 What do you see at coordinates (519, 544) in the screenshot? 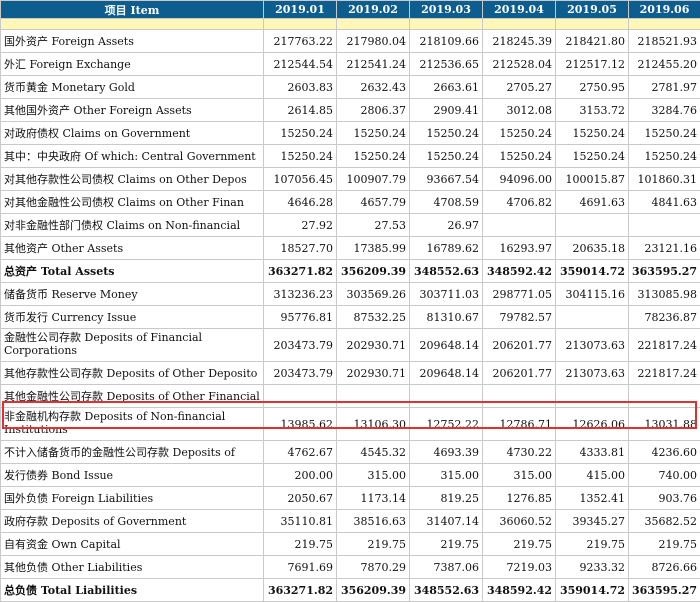
I see `cell-2019-04: 219.75` at bounding box center [519, 544].